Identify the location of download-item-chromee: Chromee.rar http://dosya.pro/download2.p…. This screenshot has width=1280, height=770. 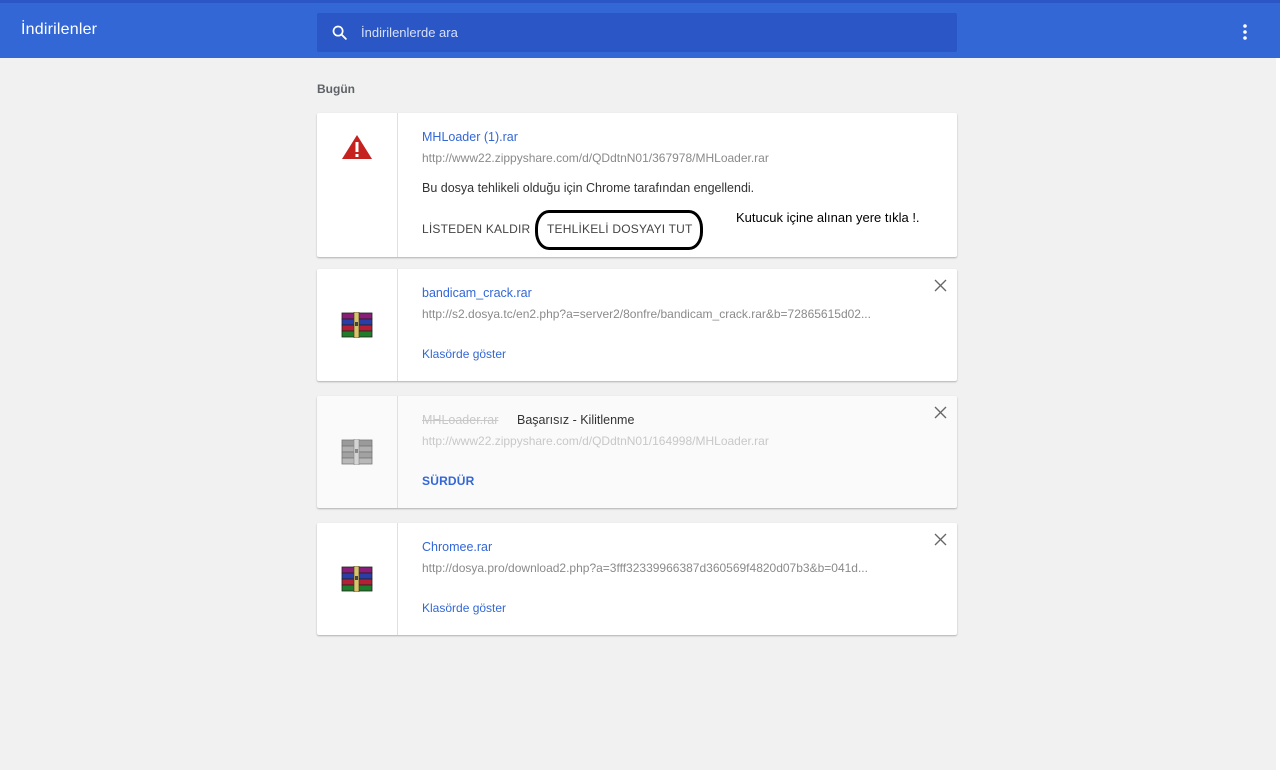
(637, 579).